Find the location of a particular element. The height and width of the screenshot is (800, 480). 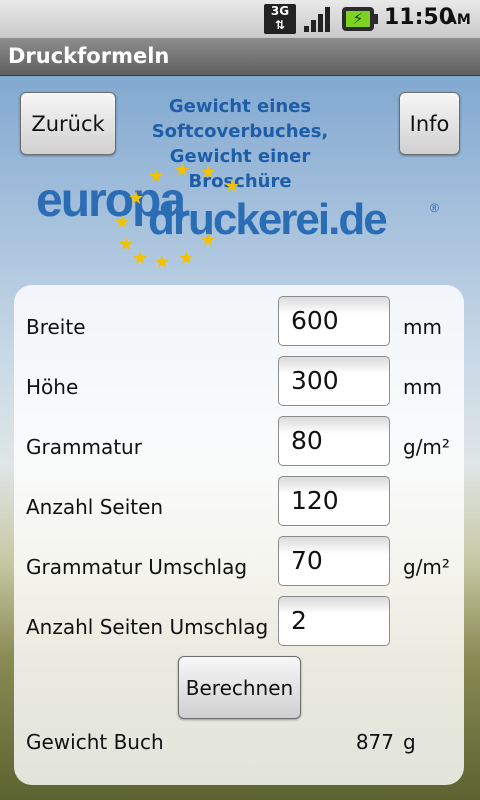

result-value: 877 is located at coordinates (374, 742).